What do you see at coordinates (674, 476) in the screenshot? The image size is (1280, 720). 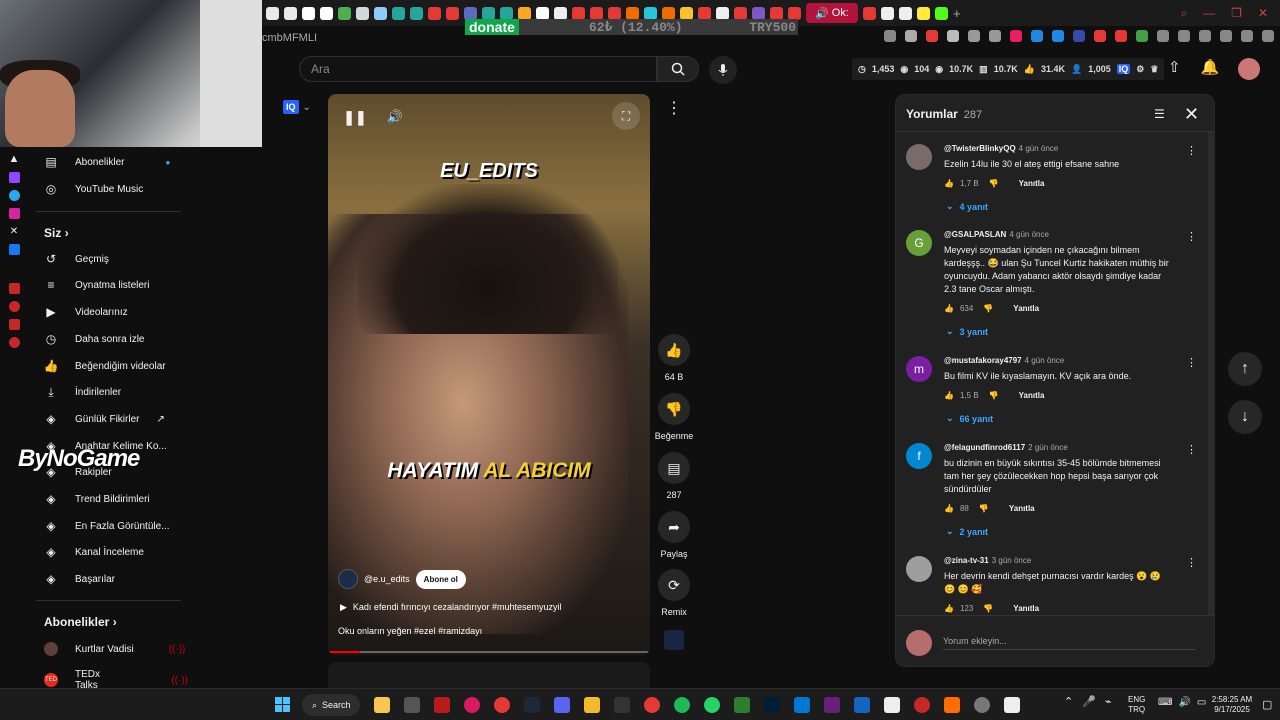 I see `comments-button: ▤ 287` at bounding box center [674, 476].